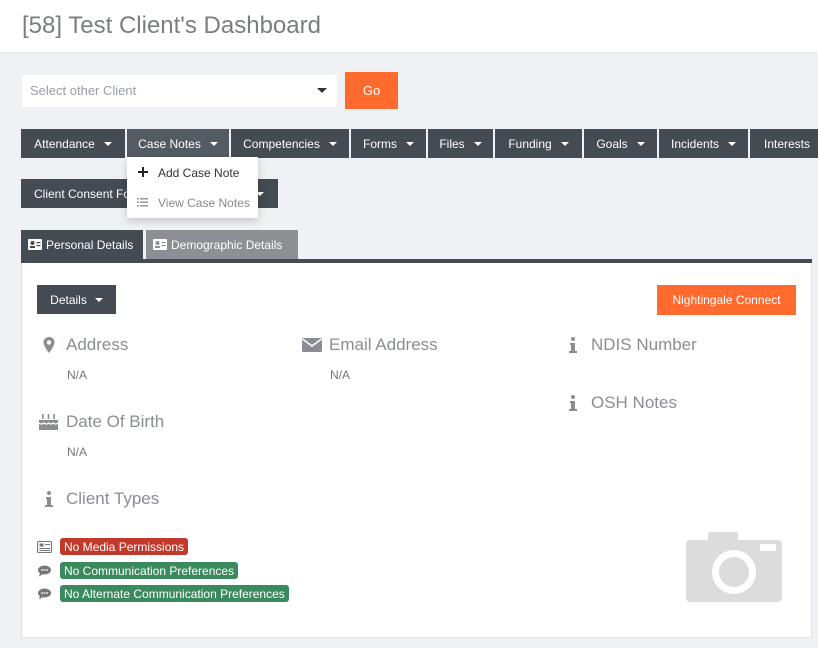 The width and height of the screenshot is (818, 648). I want to click on nav-forms-button: Forms, so click(388, 143).